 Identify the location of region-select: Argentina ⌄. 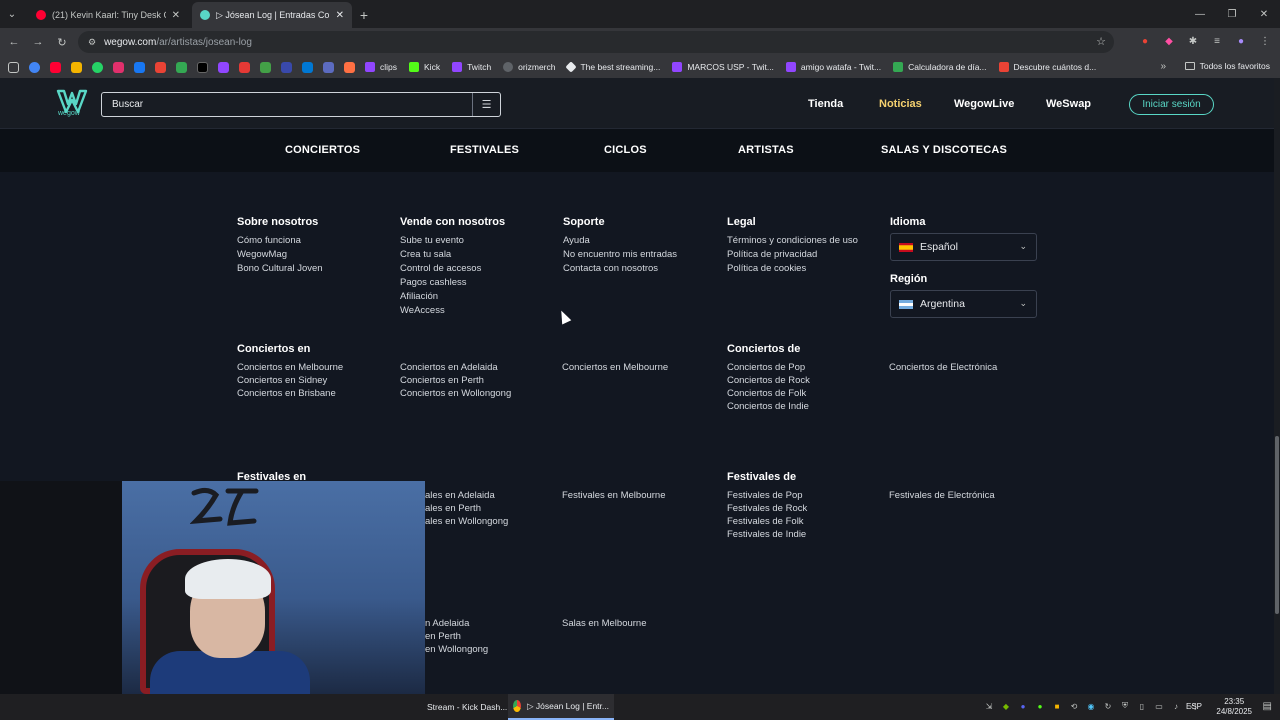
(963, 304).